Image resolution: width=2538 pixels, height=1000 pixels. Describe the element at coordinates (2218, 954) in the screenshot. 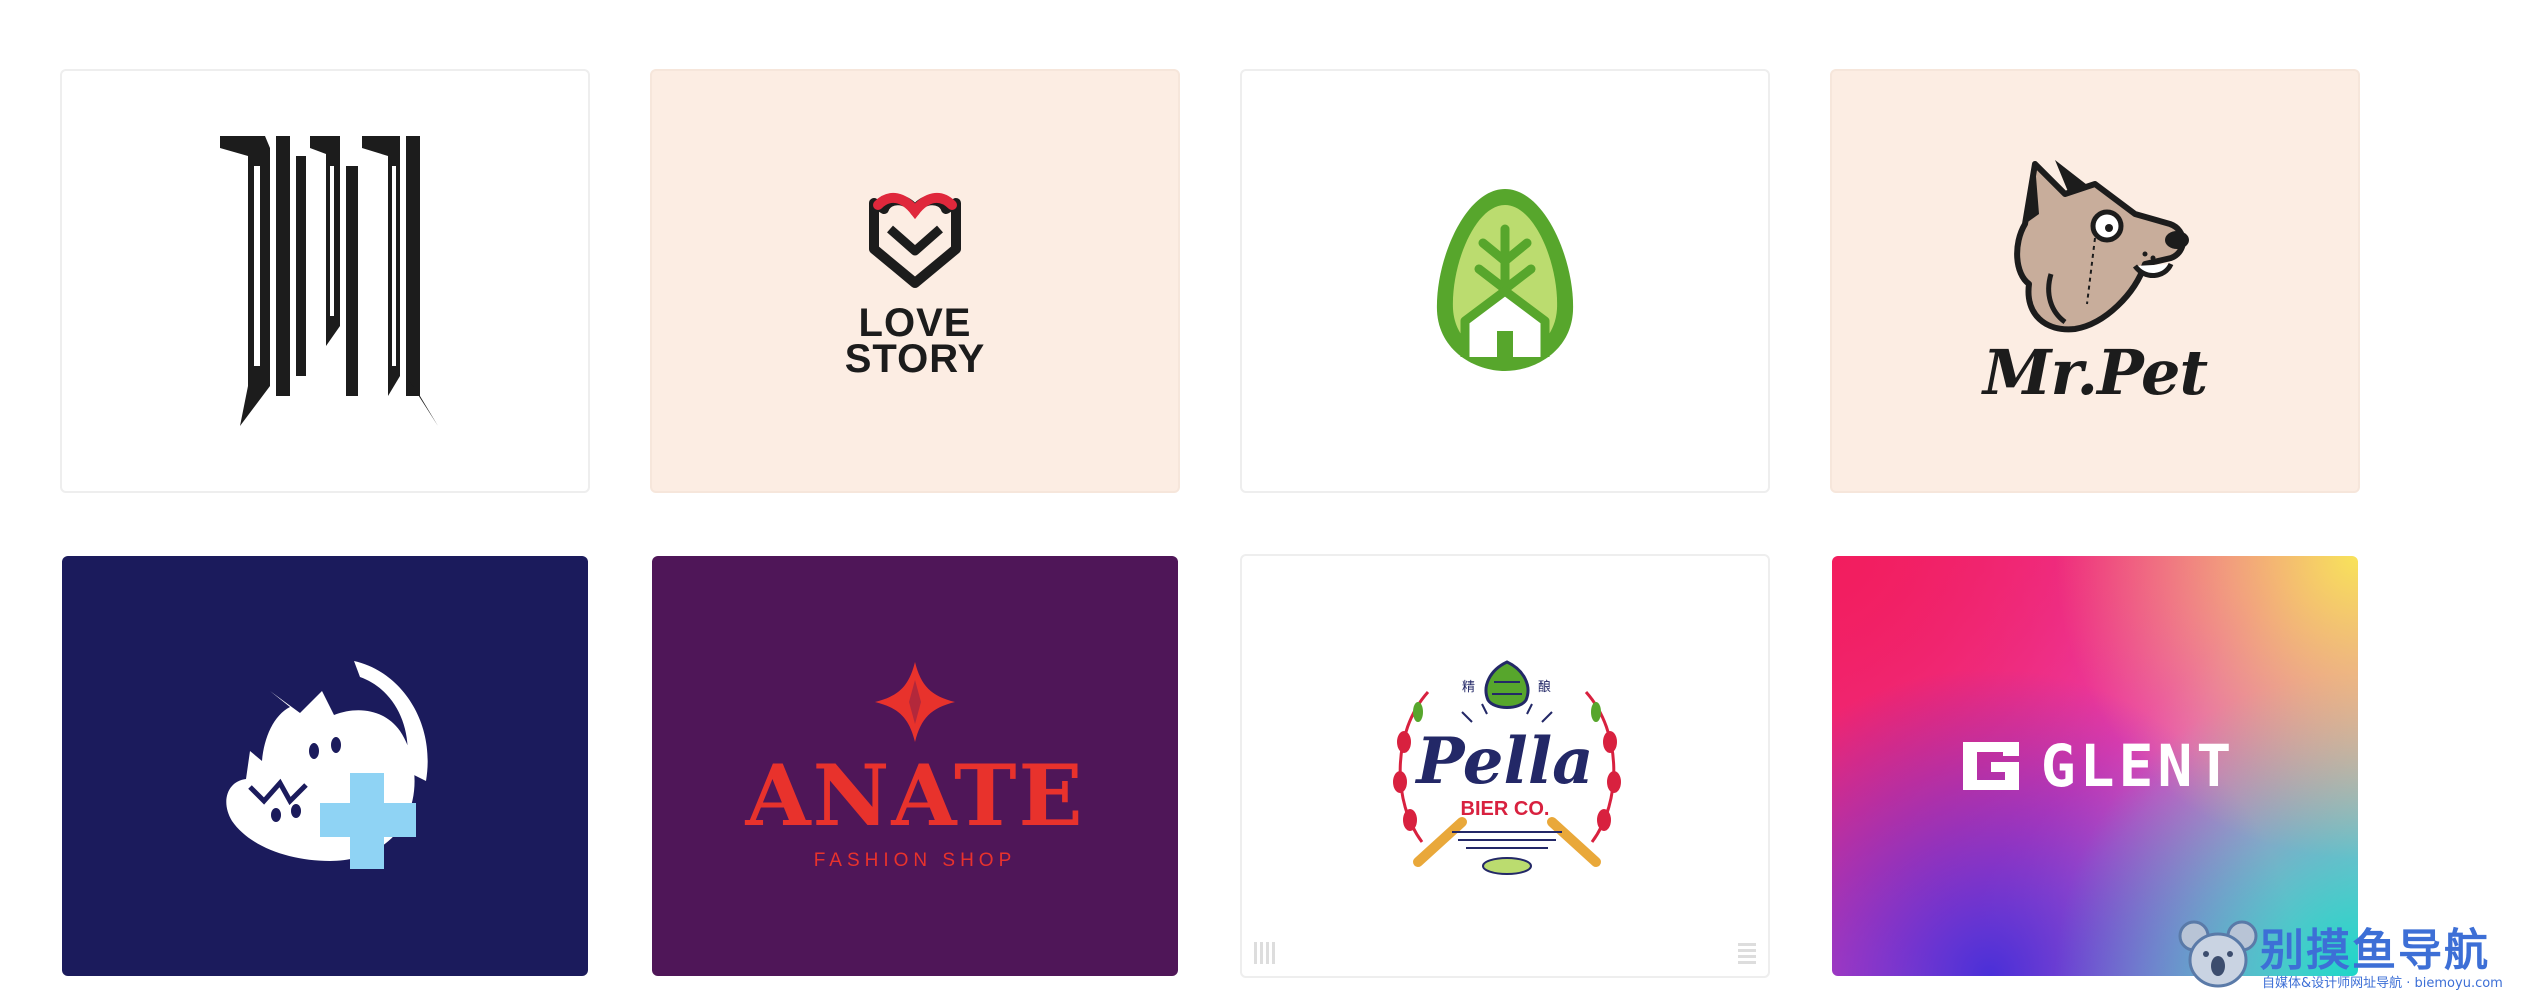

I see `koala-icon` at that location.